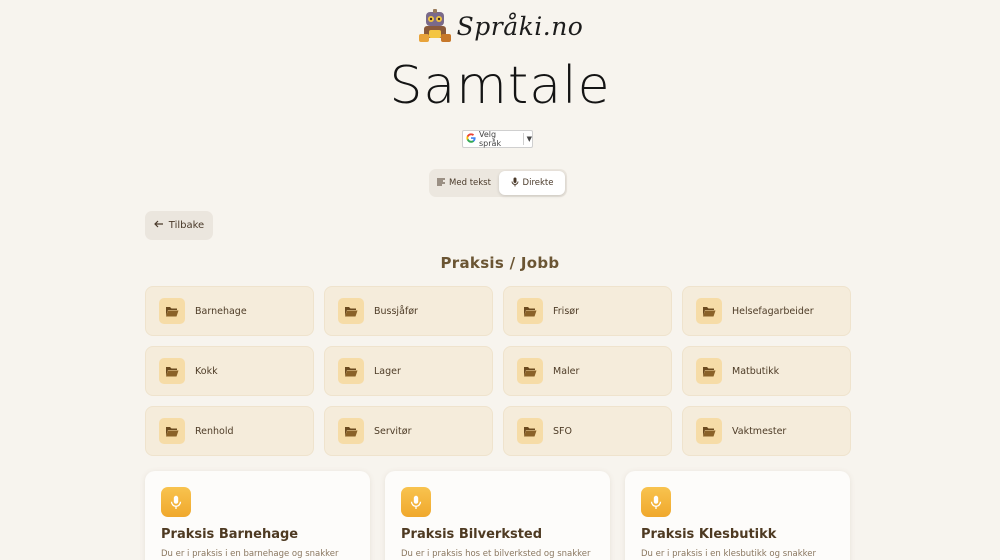 This screenshot has height=560, width=1000. I want to click on mode-text-label: Med tekst, so click(470, 183).